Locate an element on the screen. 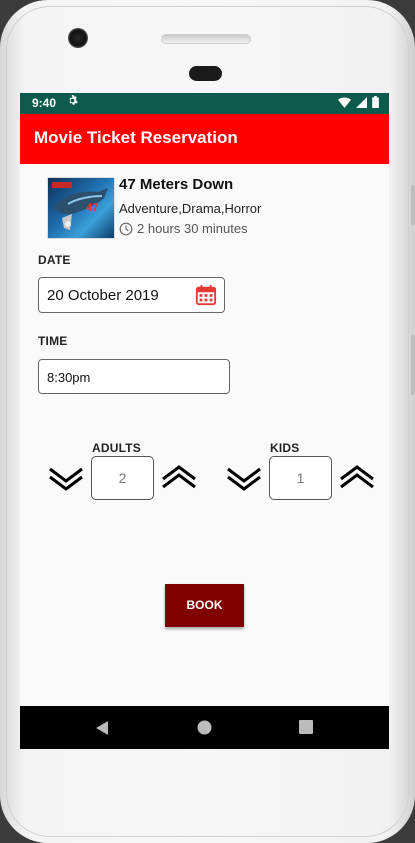  time-field: 8:30pm is located at coordinates (134, 376).